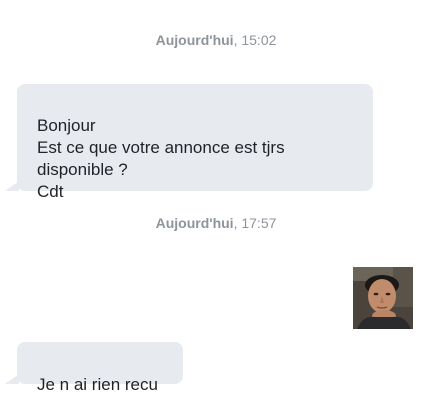 This screenshot has width=432, height=396. I want to click on message-bubble: Je n ai rien recu, so click(94, 368).